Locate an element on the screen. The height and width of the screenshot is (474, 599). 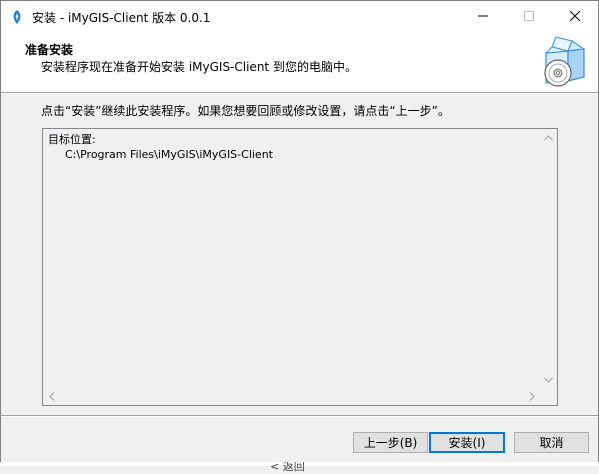
scroll-up-icon is located at coordinates (548, 137).